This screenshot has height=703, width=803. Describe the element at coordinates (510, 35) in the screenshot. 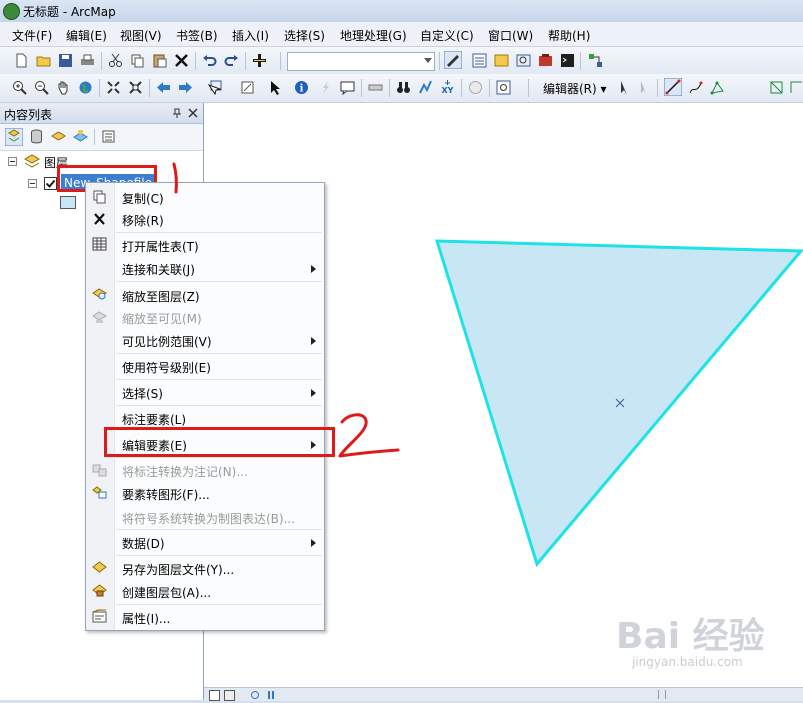

I see `menu-windows: 窗口(W)` at that location.